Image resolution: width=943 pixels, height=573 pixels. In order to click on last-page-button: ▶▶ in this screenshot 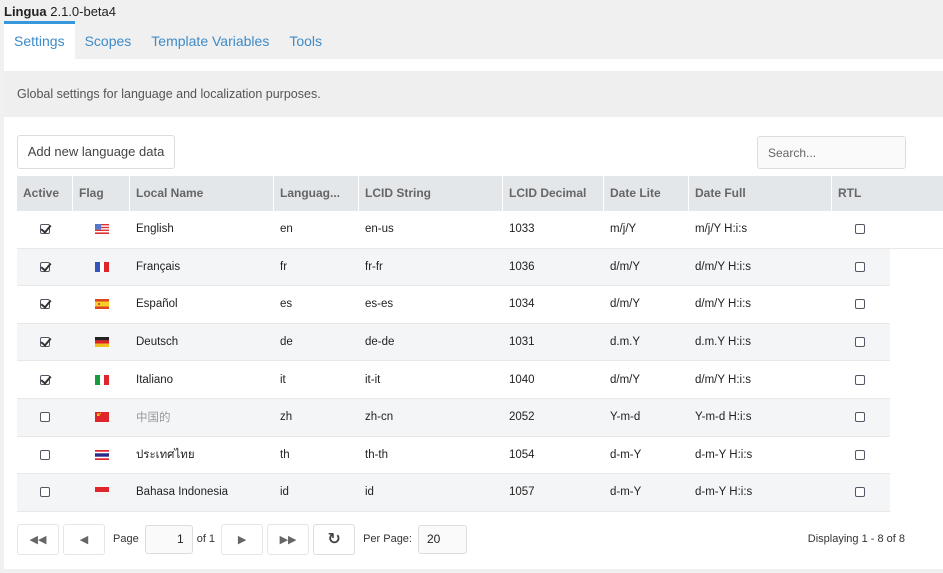, I will do `click(288, 539)`.